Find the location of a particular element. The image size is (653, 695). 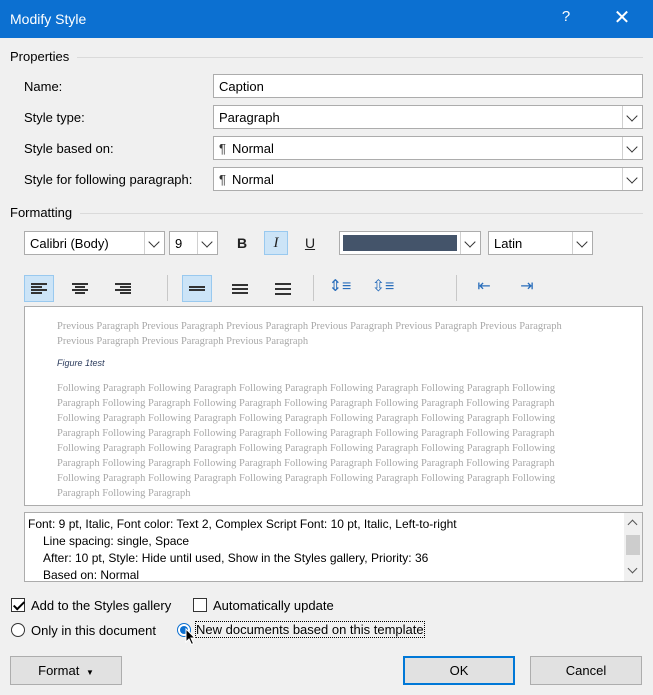

window-title: Modify Style is located at coordinates (48, 19).